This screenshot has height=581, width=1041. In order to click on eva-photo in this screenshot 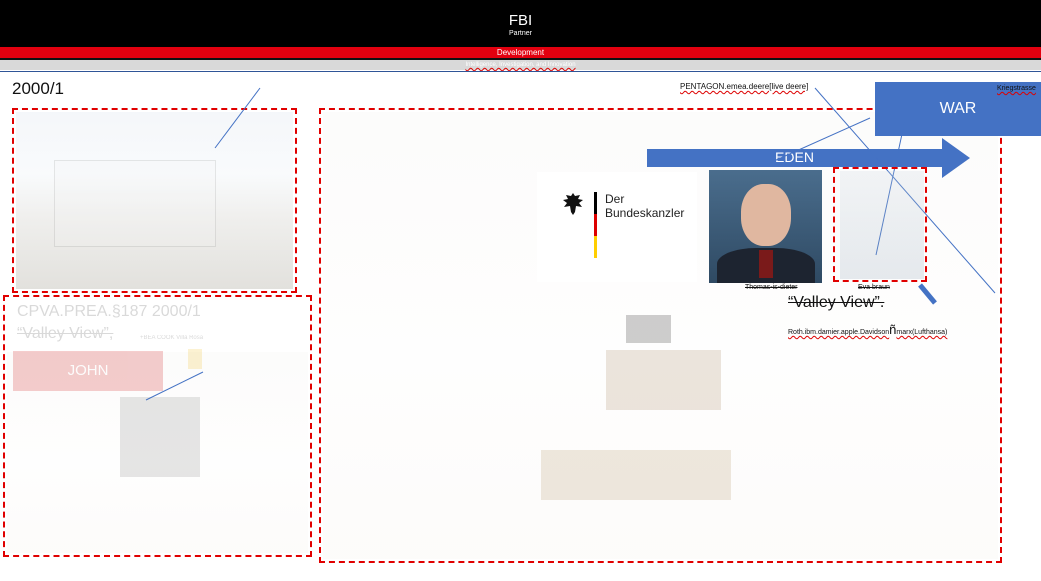, I will do `click(882, 225)`.